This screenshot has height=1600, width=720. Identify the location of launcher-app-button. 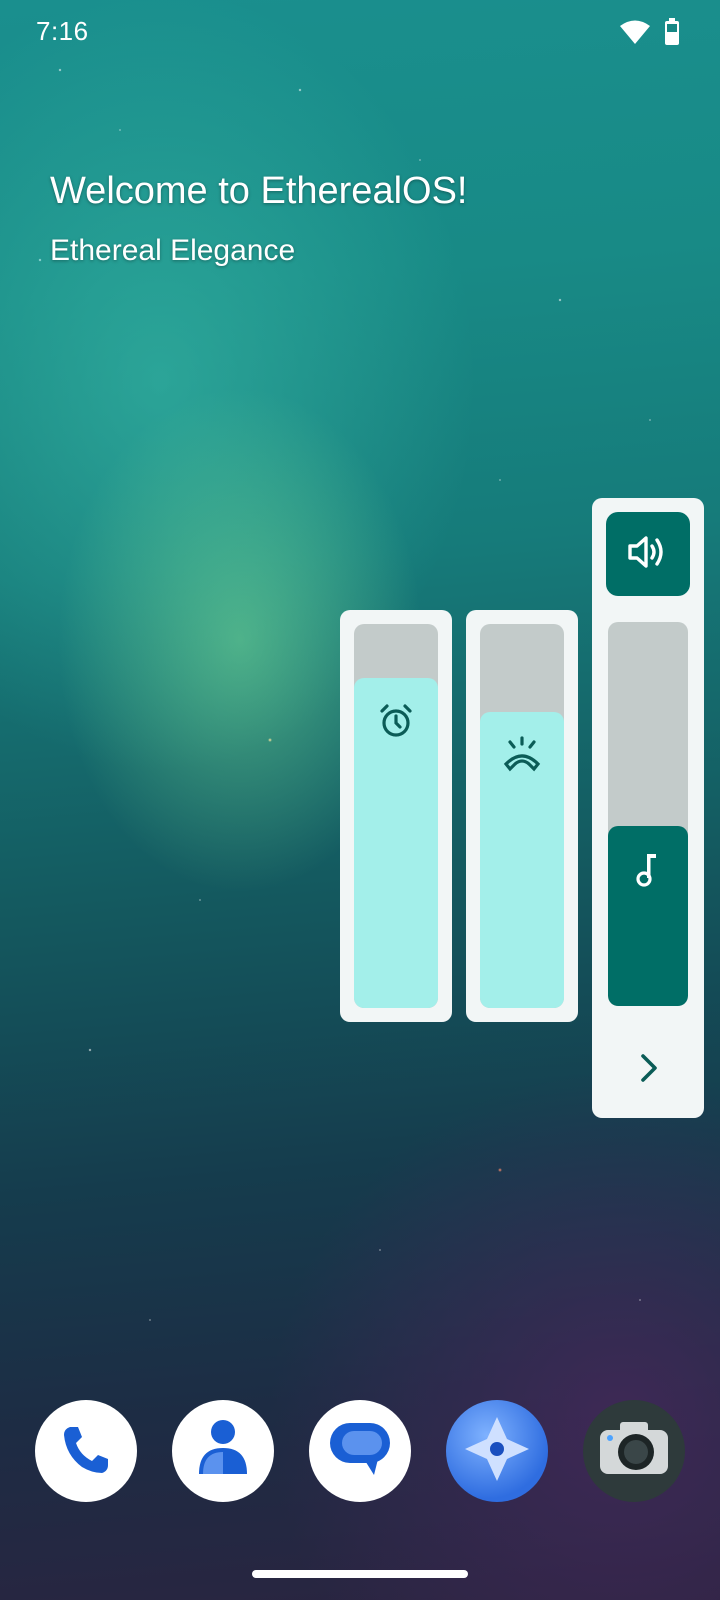
(497, 1451).